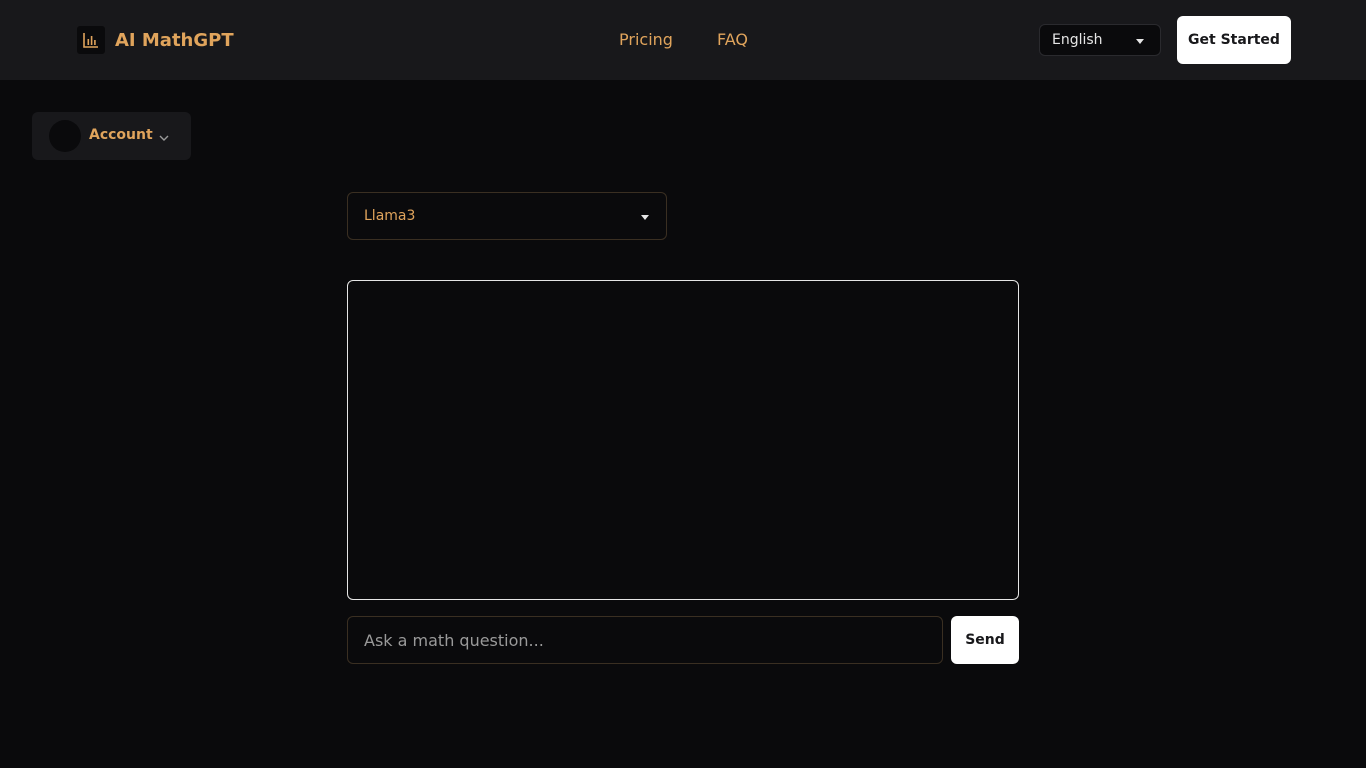 The height and width of the screenshot is (768, 1366). I want to click on language-selected-value: English, so click(1077, 40).